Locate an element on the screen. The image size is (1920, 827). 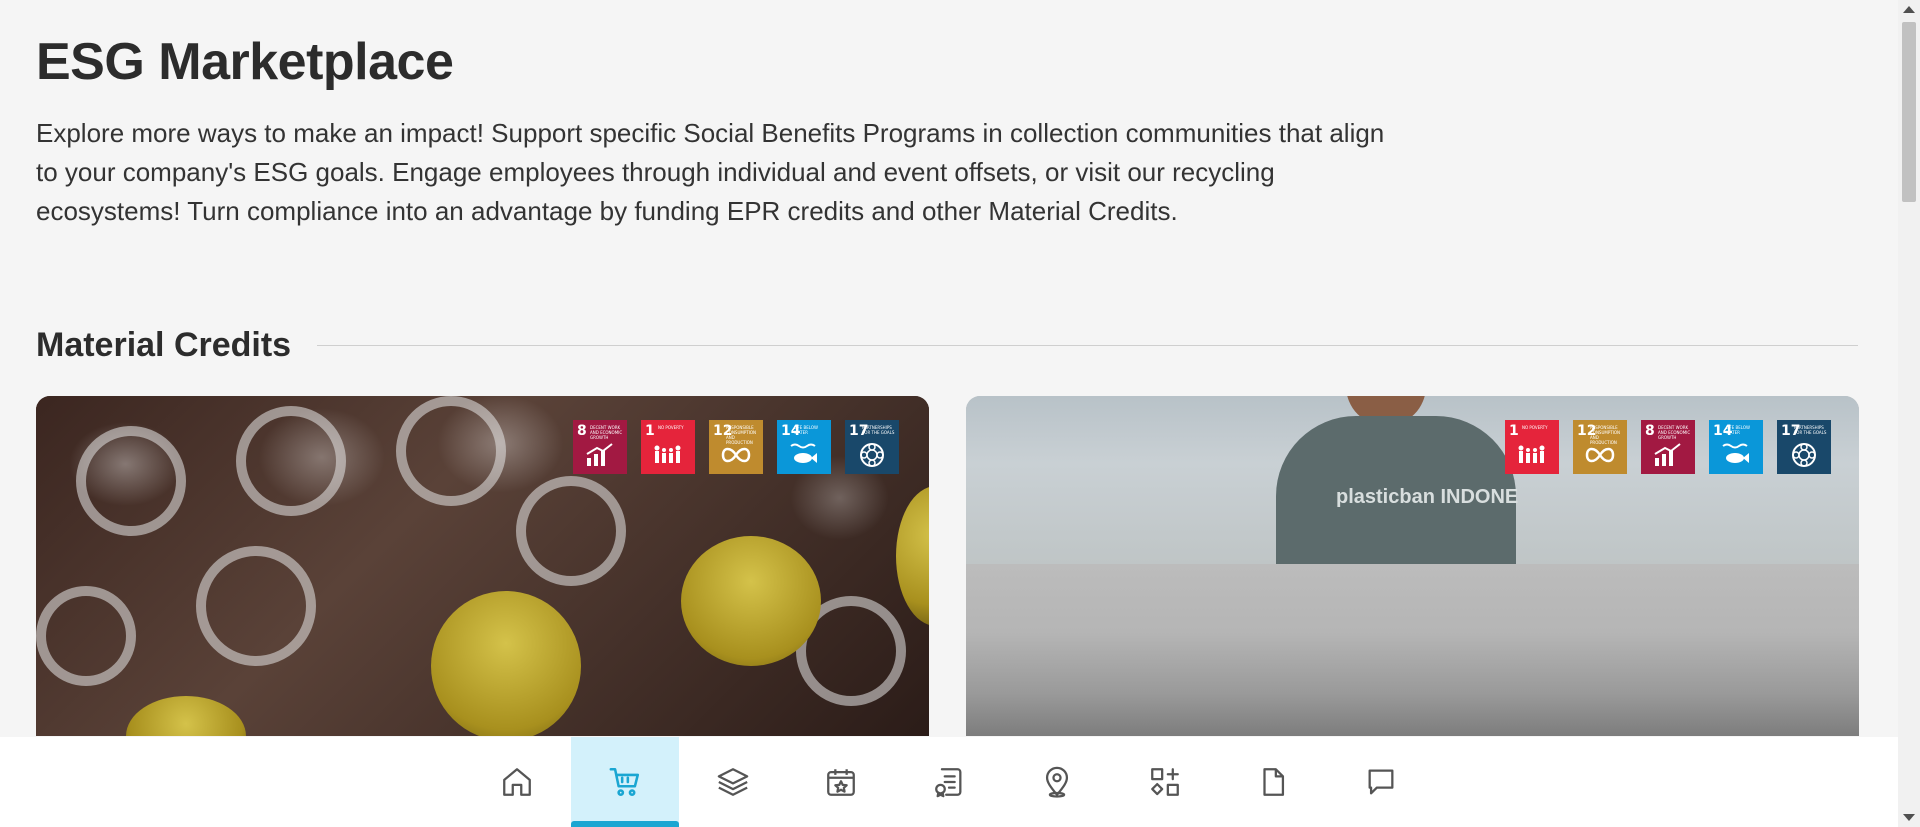
scrollbar-thumb is located at coordinates (1909, 112).